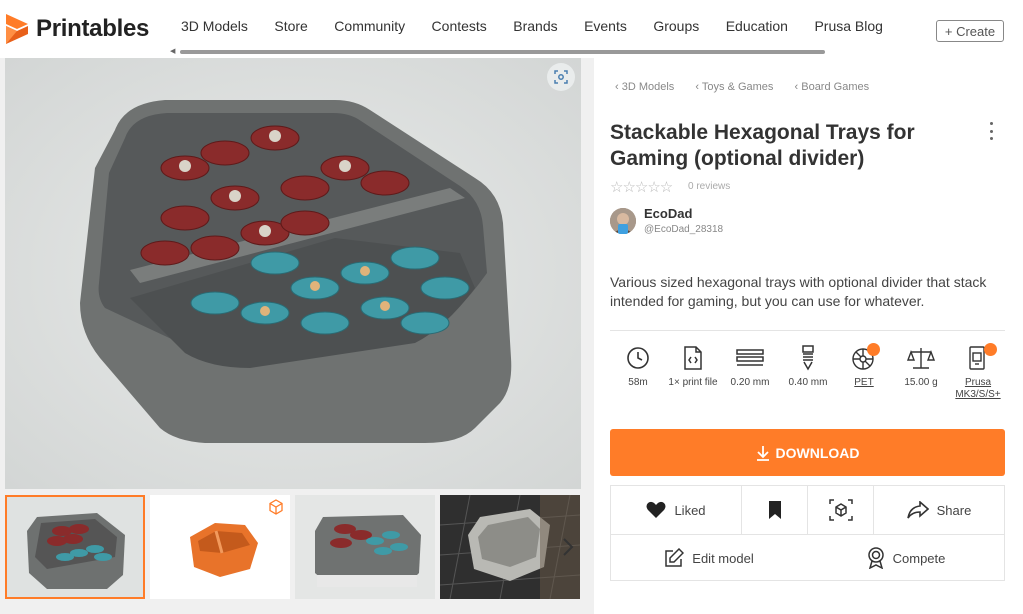  Describe the element at coordinates (832, 87) in the screenshot. I see `breadcrumb-item: ‹ Board Games` at that location.